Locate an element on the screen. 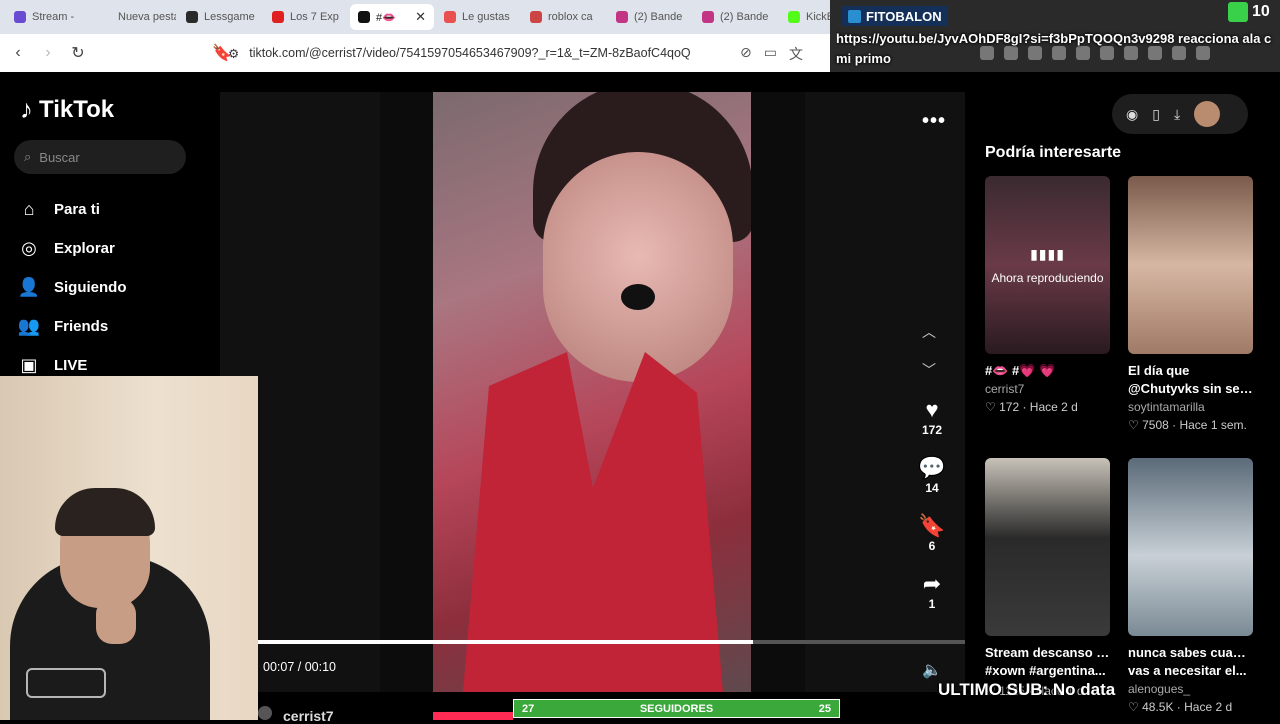 The height and width of the screenshot is (724, 1280). goal-label: SEGUIDORES is located at coordinates (676, 708).